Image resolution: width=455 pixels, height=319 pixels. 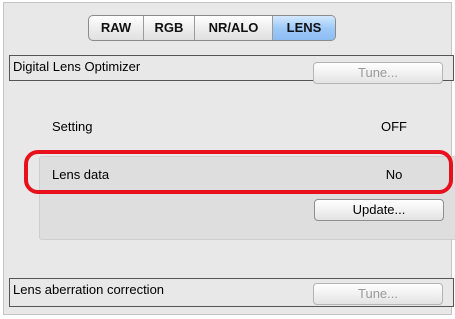 I want to click on tab-raw: RAW, so click(x=116, y=28).